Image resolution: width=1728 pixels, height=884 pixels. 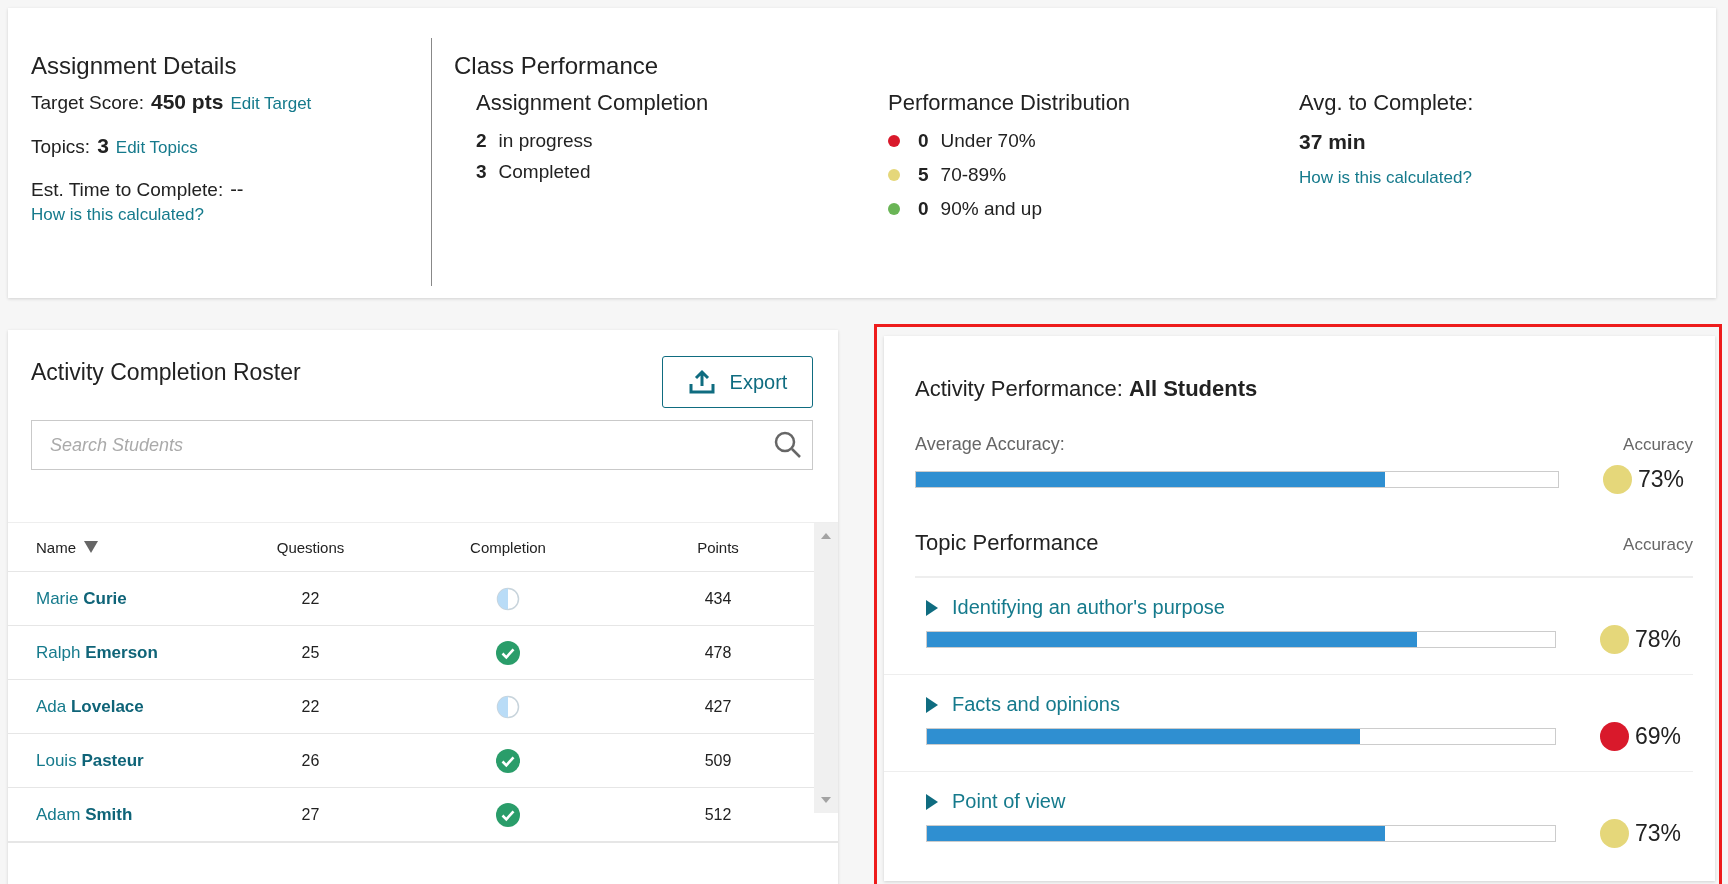 I want to click on accuracy-value: 78%, so click(x=1658, y=639).